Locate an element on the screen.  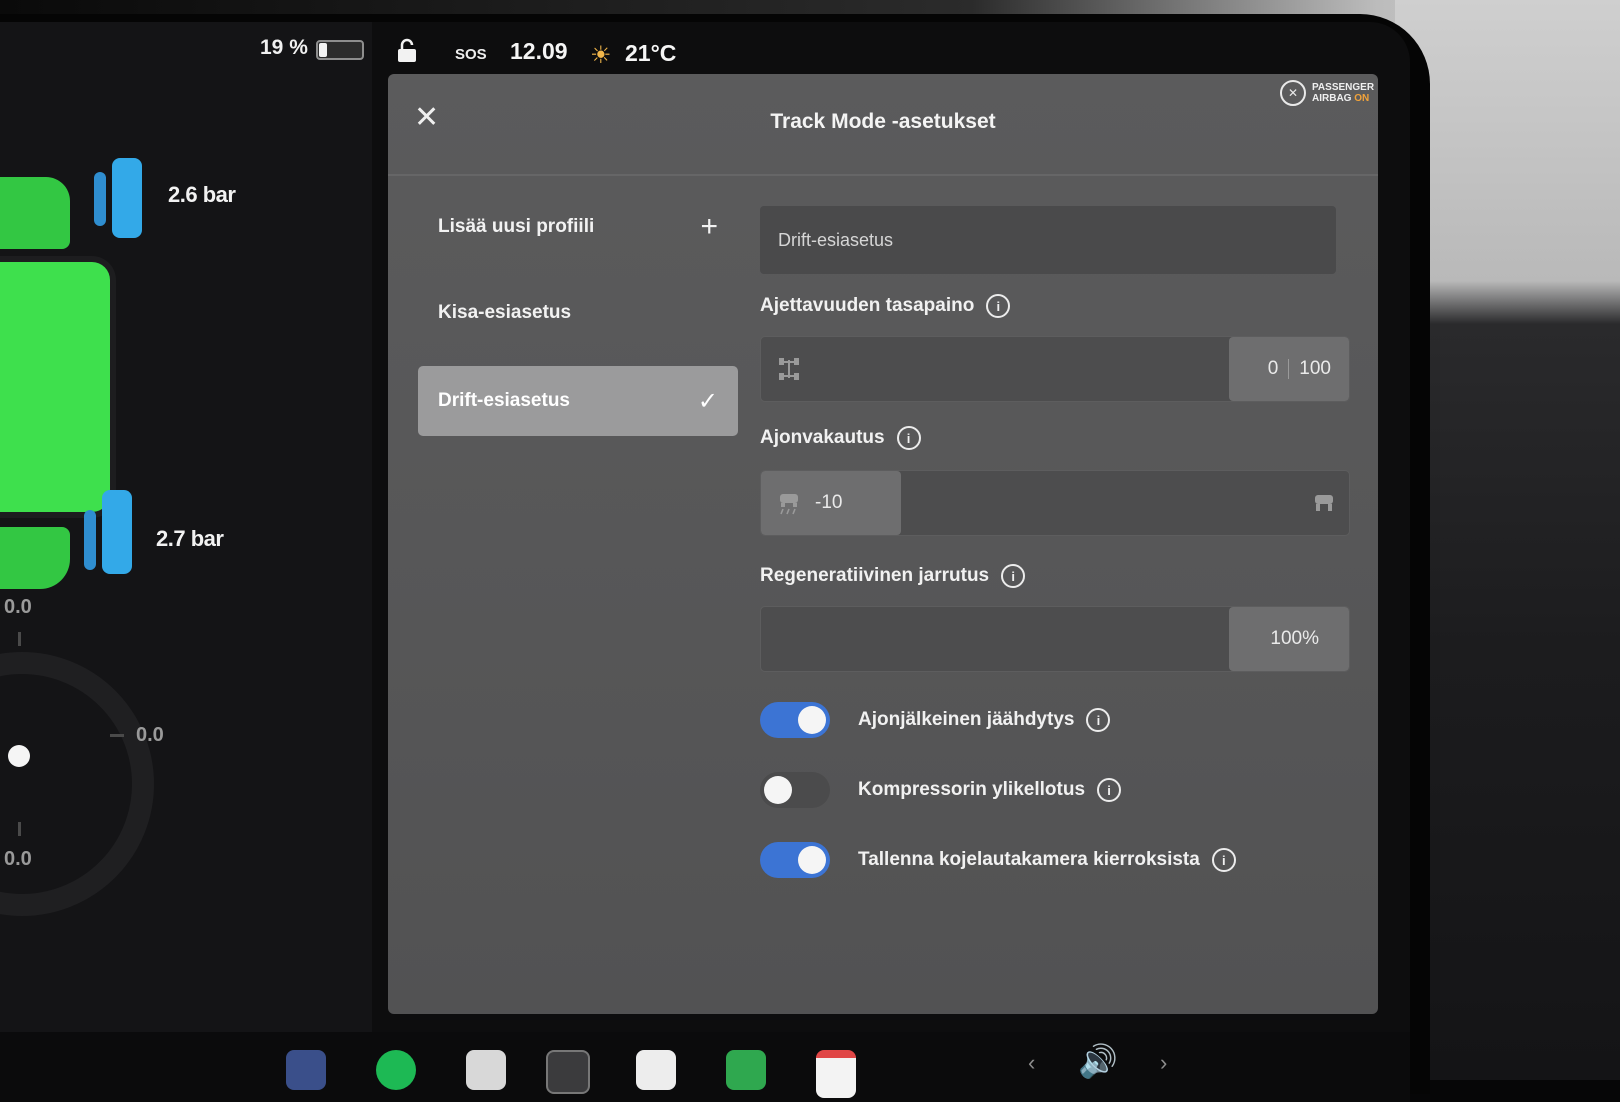
front-tire-pressure: 2.6 bar is located at coordinates (202, 194).